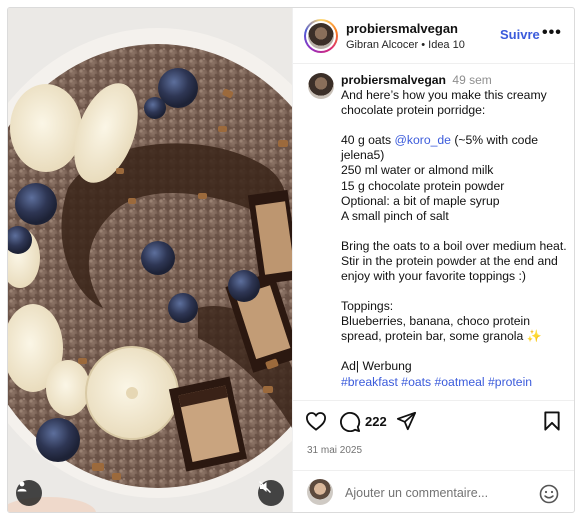 This screenshot has width=582, height=520. I want to click on audio-track: Idea 10, so click(446, 45).